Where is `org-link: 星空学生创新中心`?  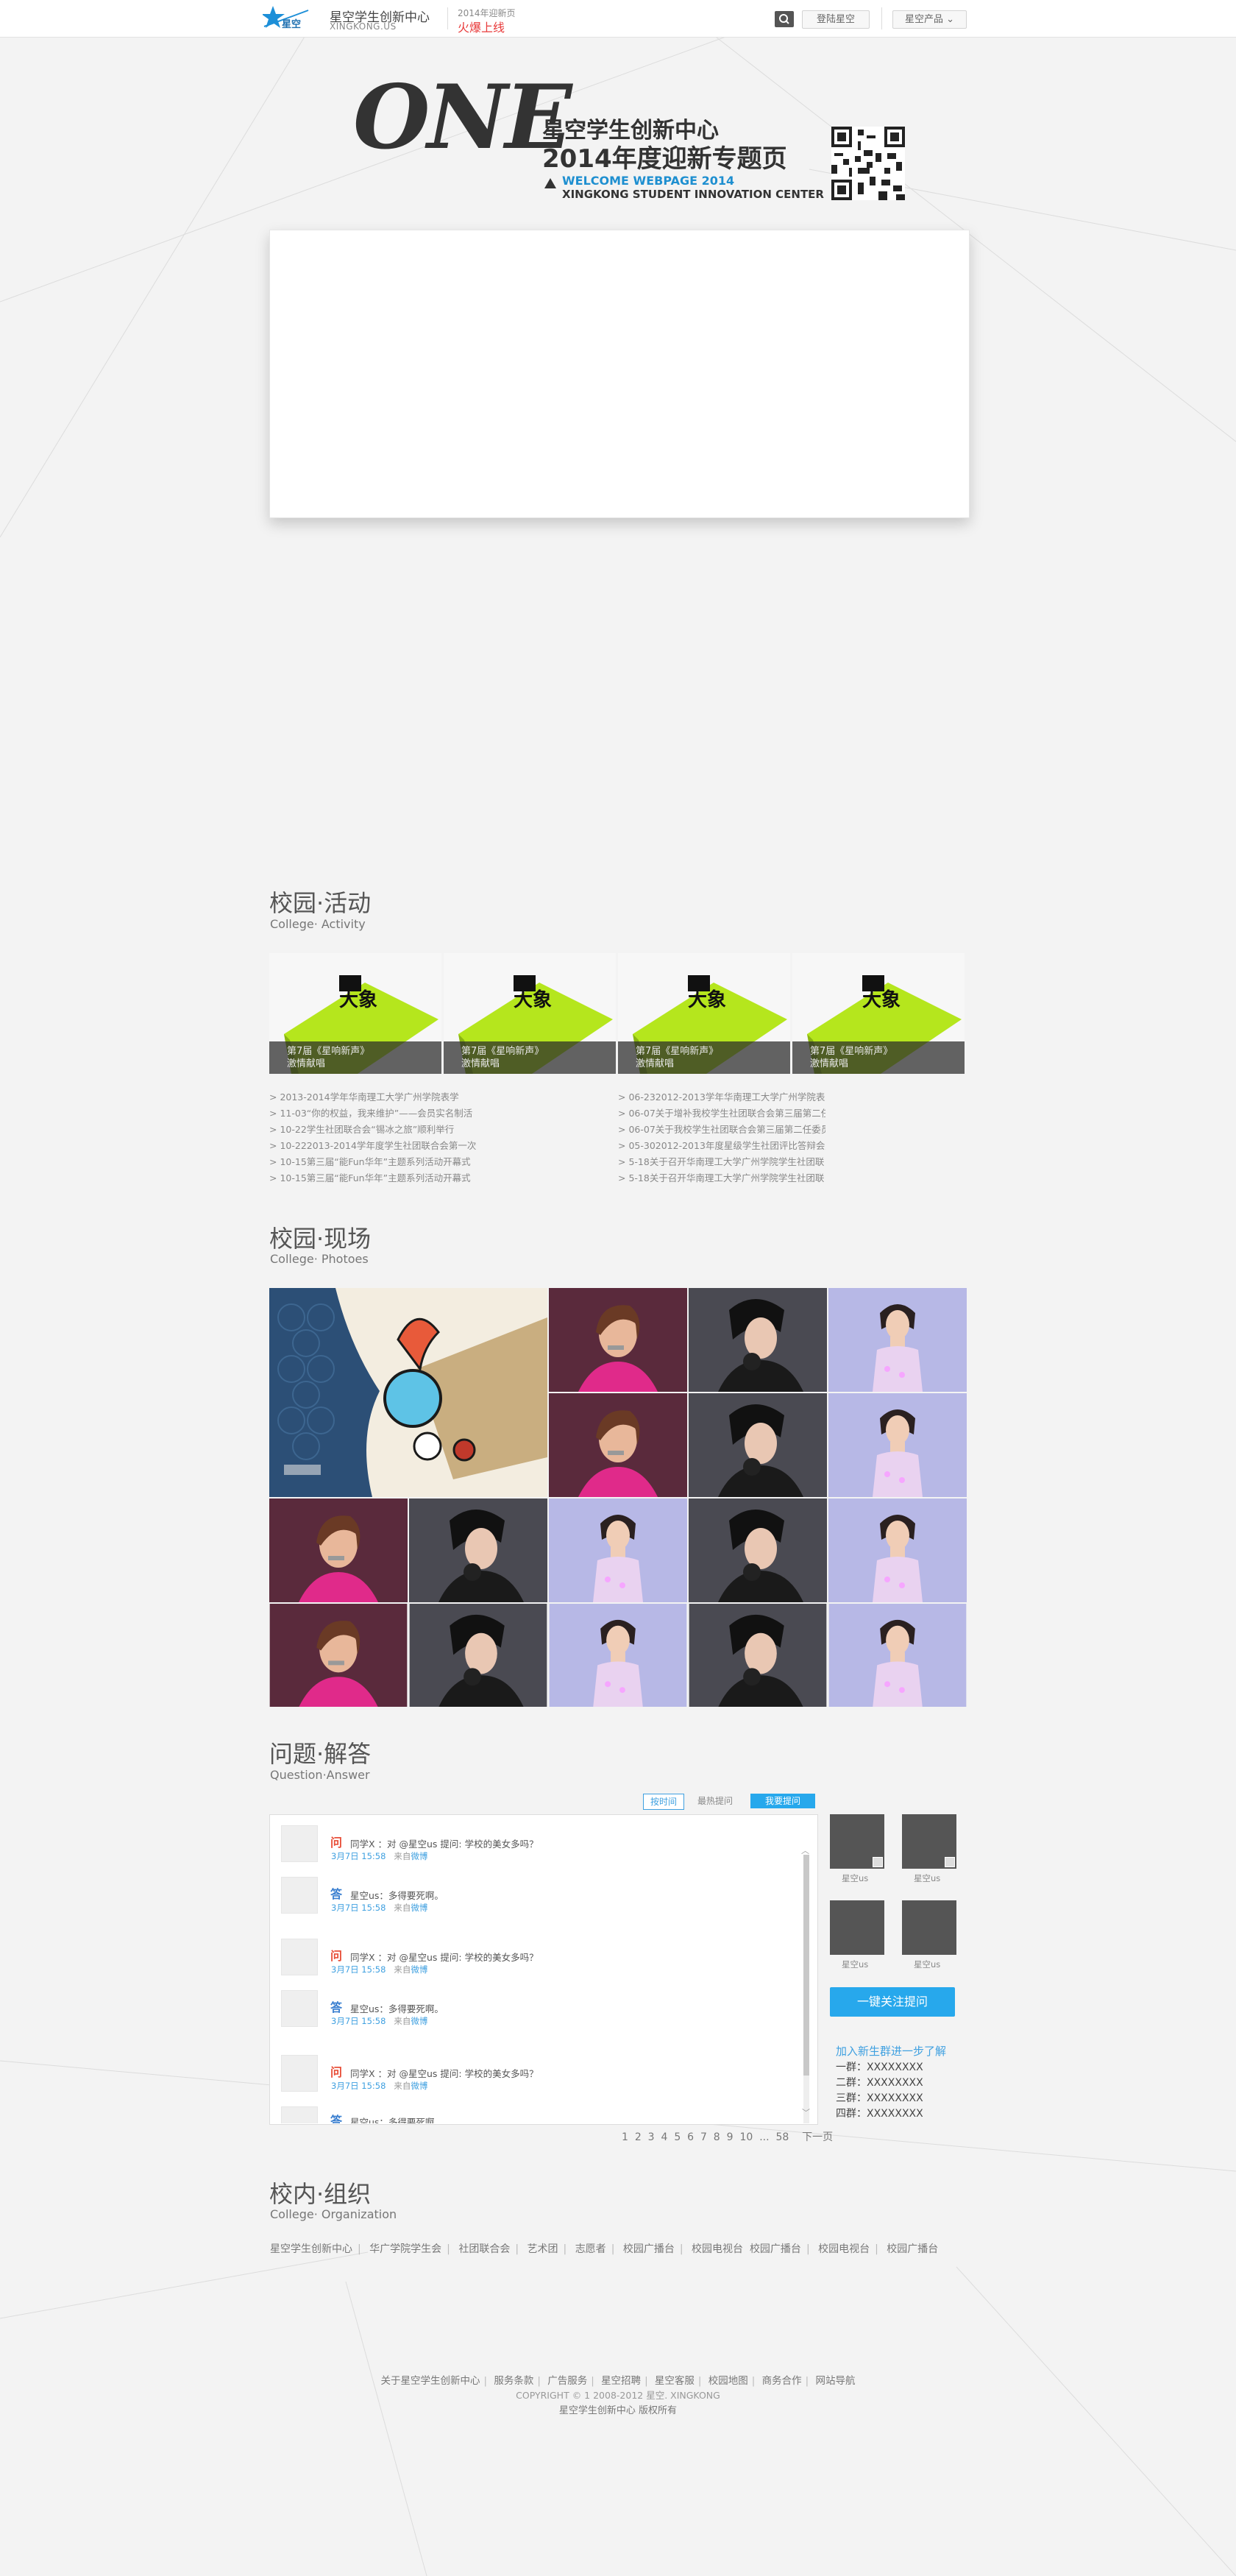 org-link: 星空学生创新中心 is located at coordinates (311, 2249).